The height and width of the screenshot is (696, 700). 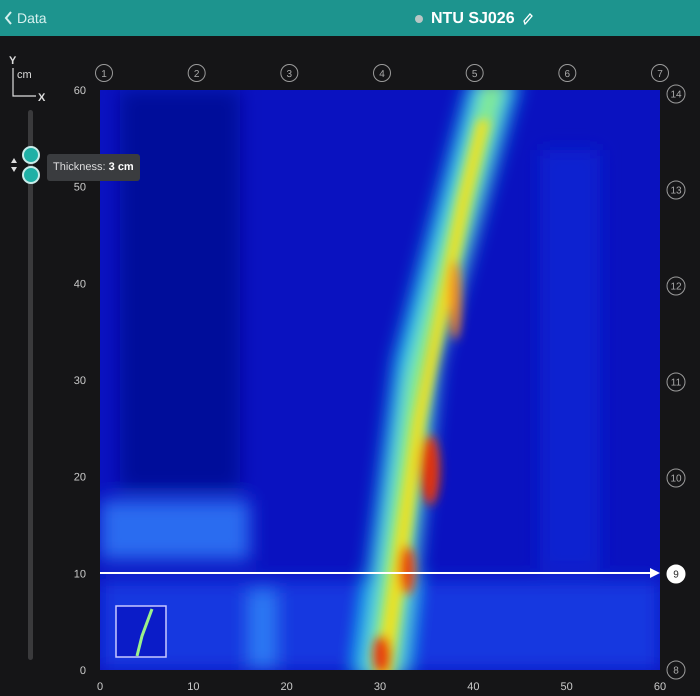 What do you see at coordinates (660, 73) in the screenshot?
I see `column-marker: 7` at bounding box center [660, 73].